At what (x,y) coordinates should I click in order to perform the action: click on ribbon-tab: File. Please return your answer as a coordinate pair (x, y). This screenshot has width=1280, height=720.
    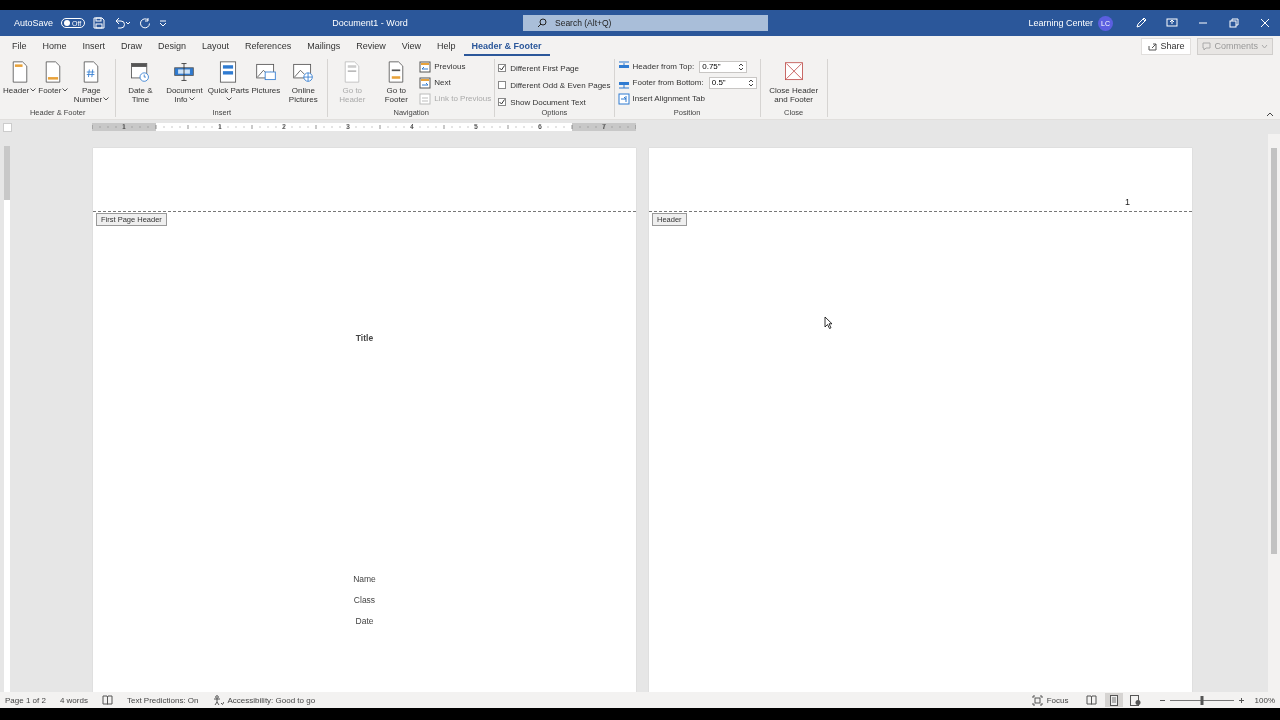
    Looking at the image, I should click on (19, 46).